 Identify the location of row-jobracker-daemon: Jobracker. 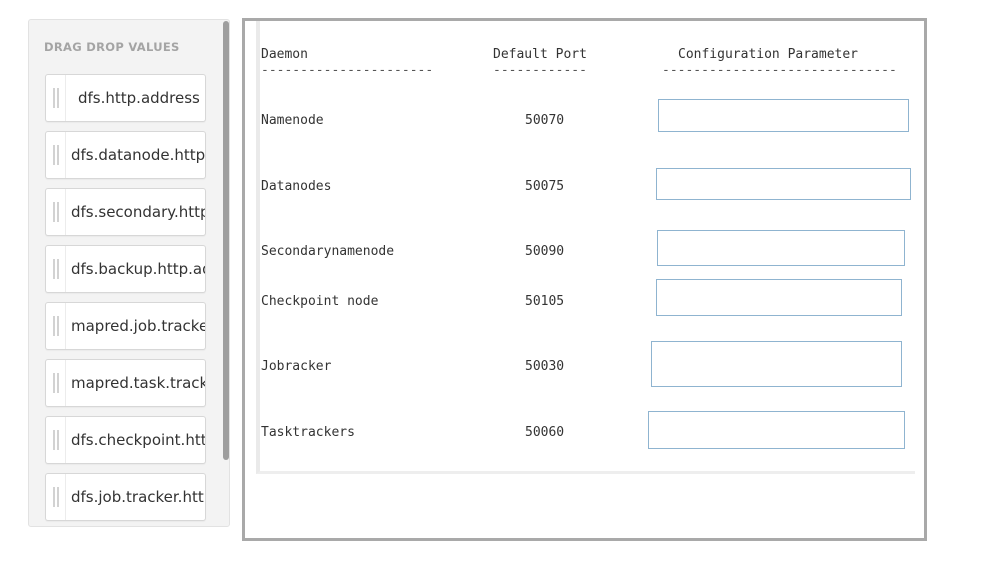
(296, 366).